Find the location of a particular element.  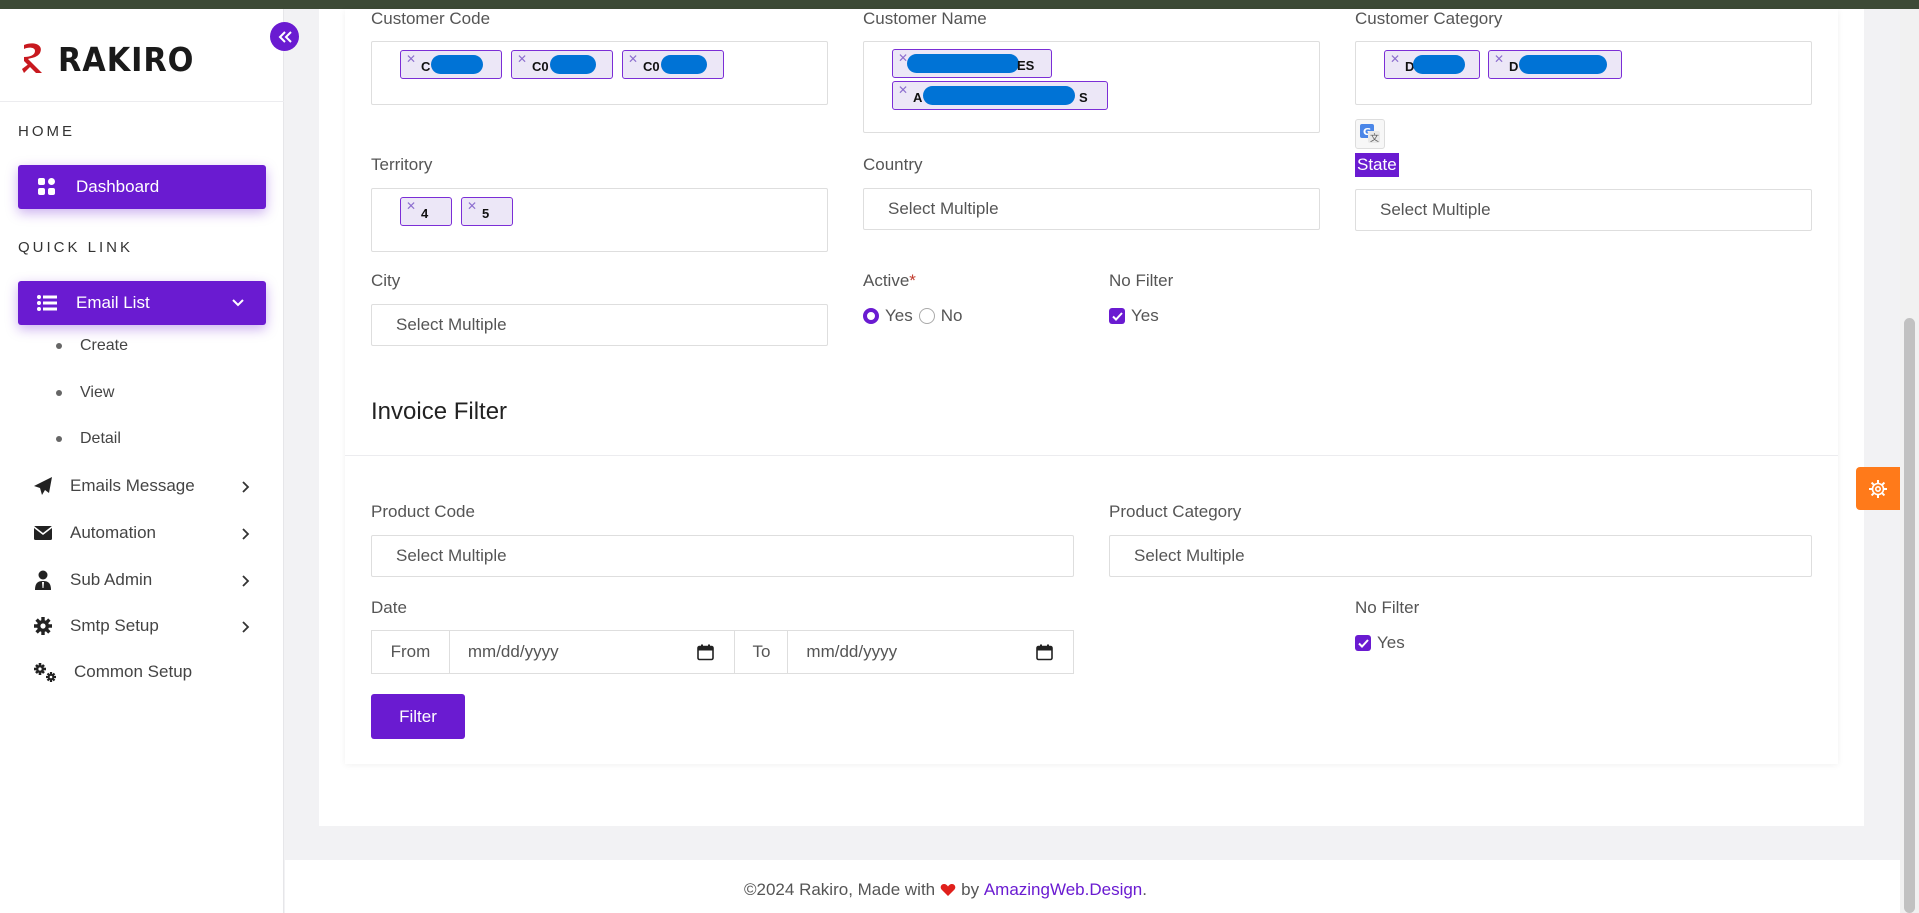

sidebar-subitem-detail: Detail is located at coordinates (88, 439).